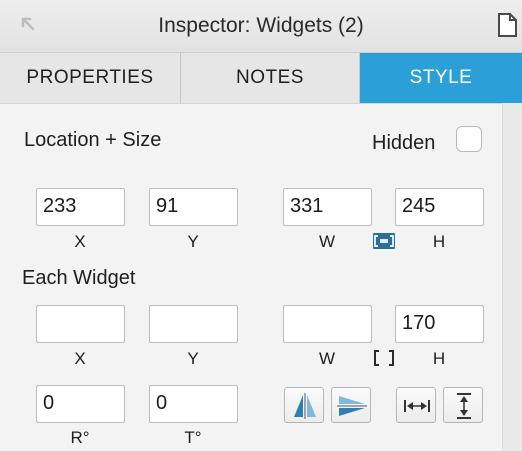 The width and height of the screenshot is (522, 451). I want to click on widget-h-field: 170, so click(439, 324).